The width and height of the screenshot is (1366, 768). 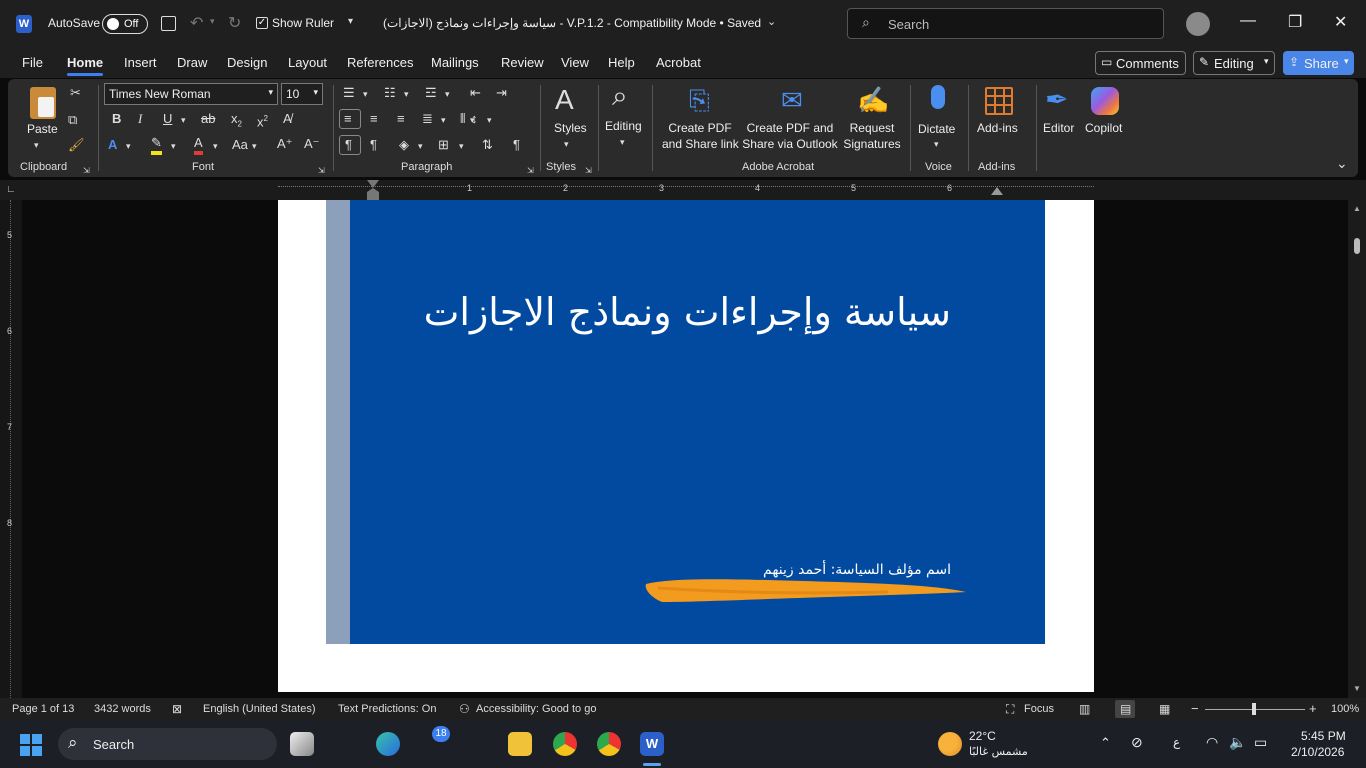 I want to click on network-off-icon: ⊘, so click(x=1137, y=742).